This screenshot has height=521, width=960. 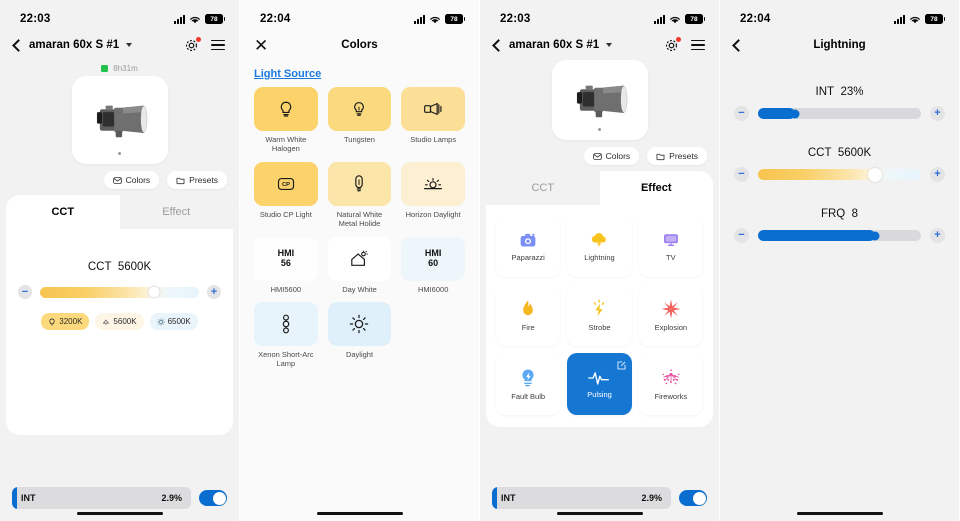 What do you see at coordinates (419, 19) in the screenshot?
I see `cellular-signal-icon` at bounding box center [419, 19].